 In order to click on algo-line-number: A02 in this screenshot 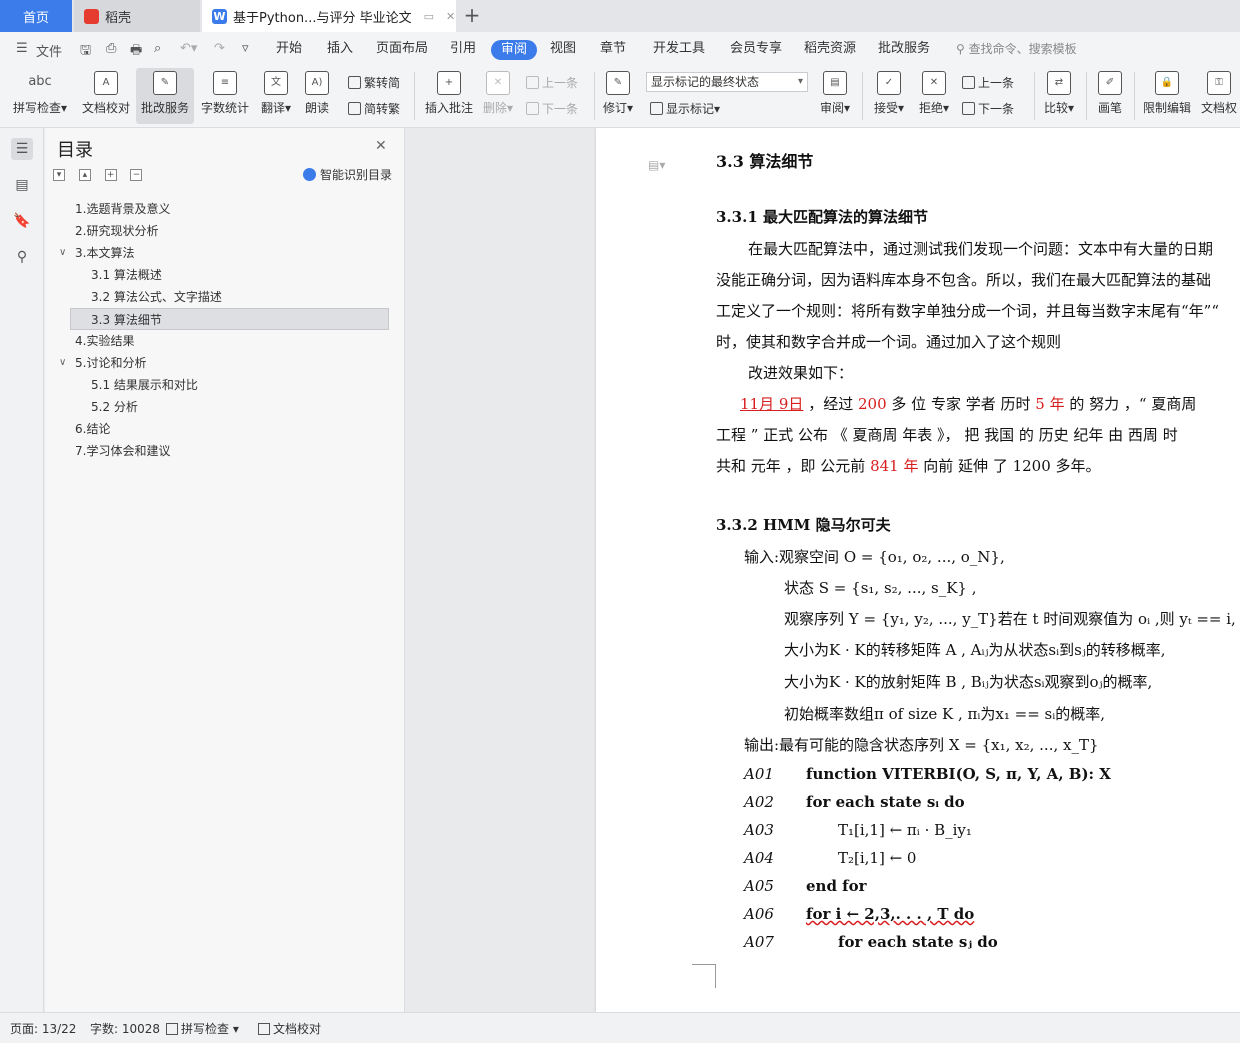, I will do `click(759, 802)`.